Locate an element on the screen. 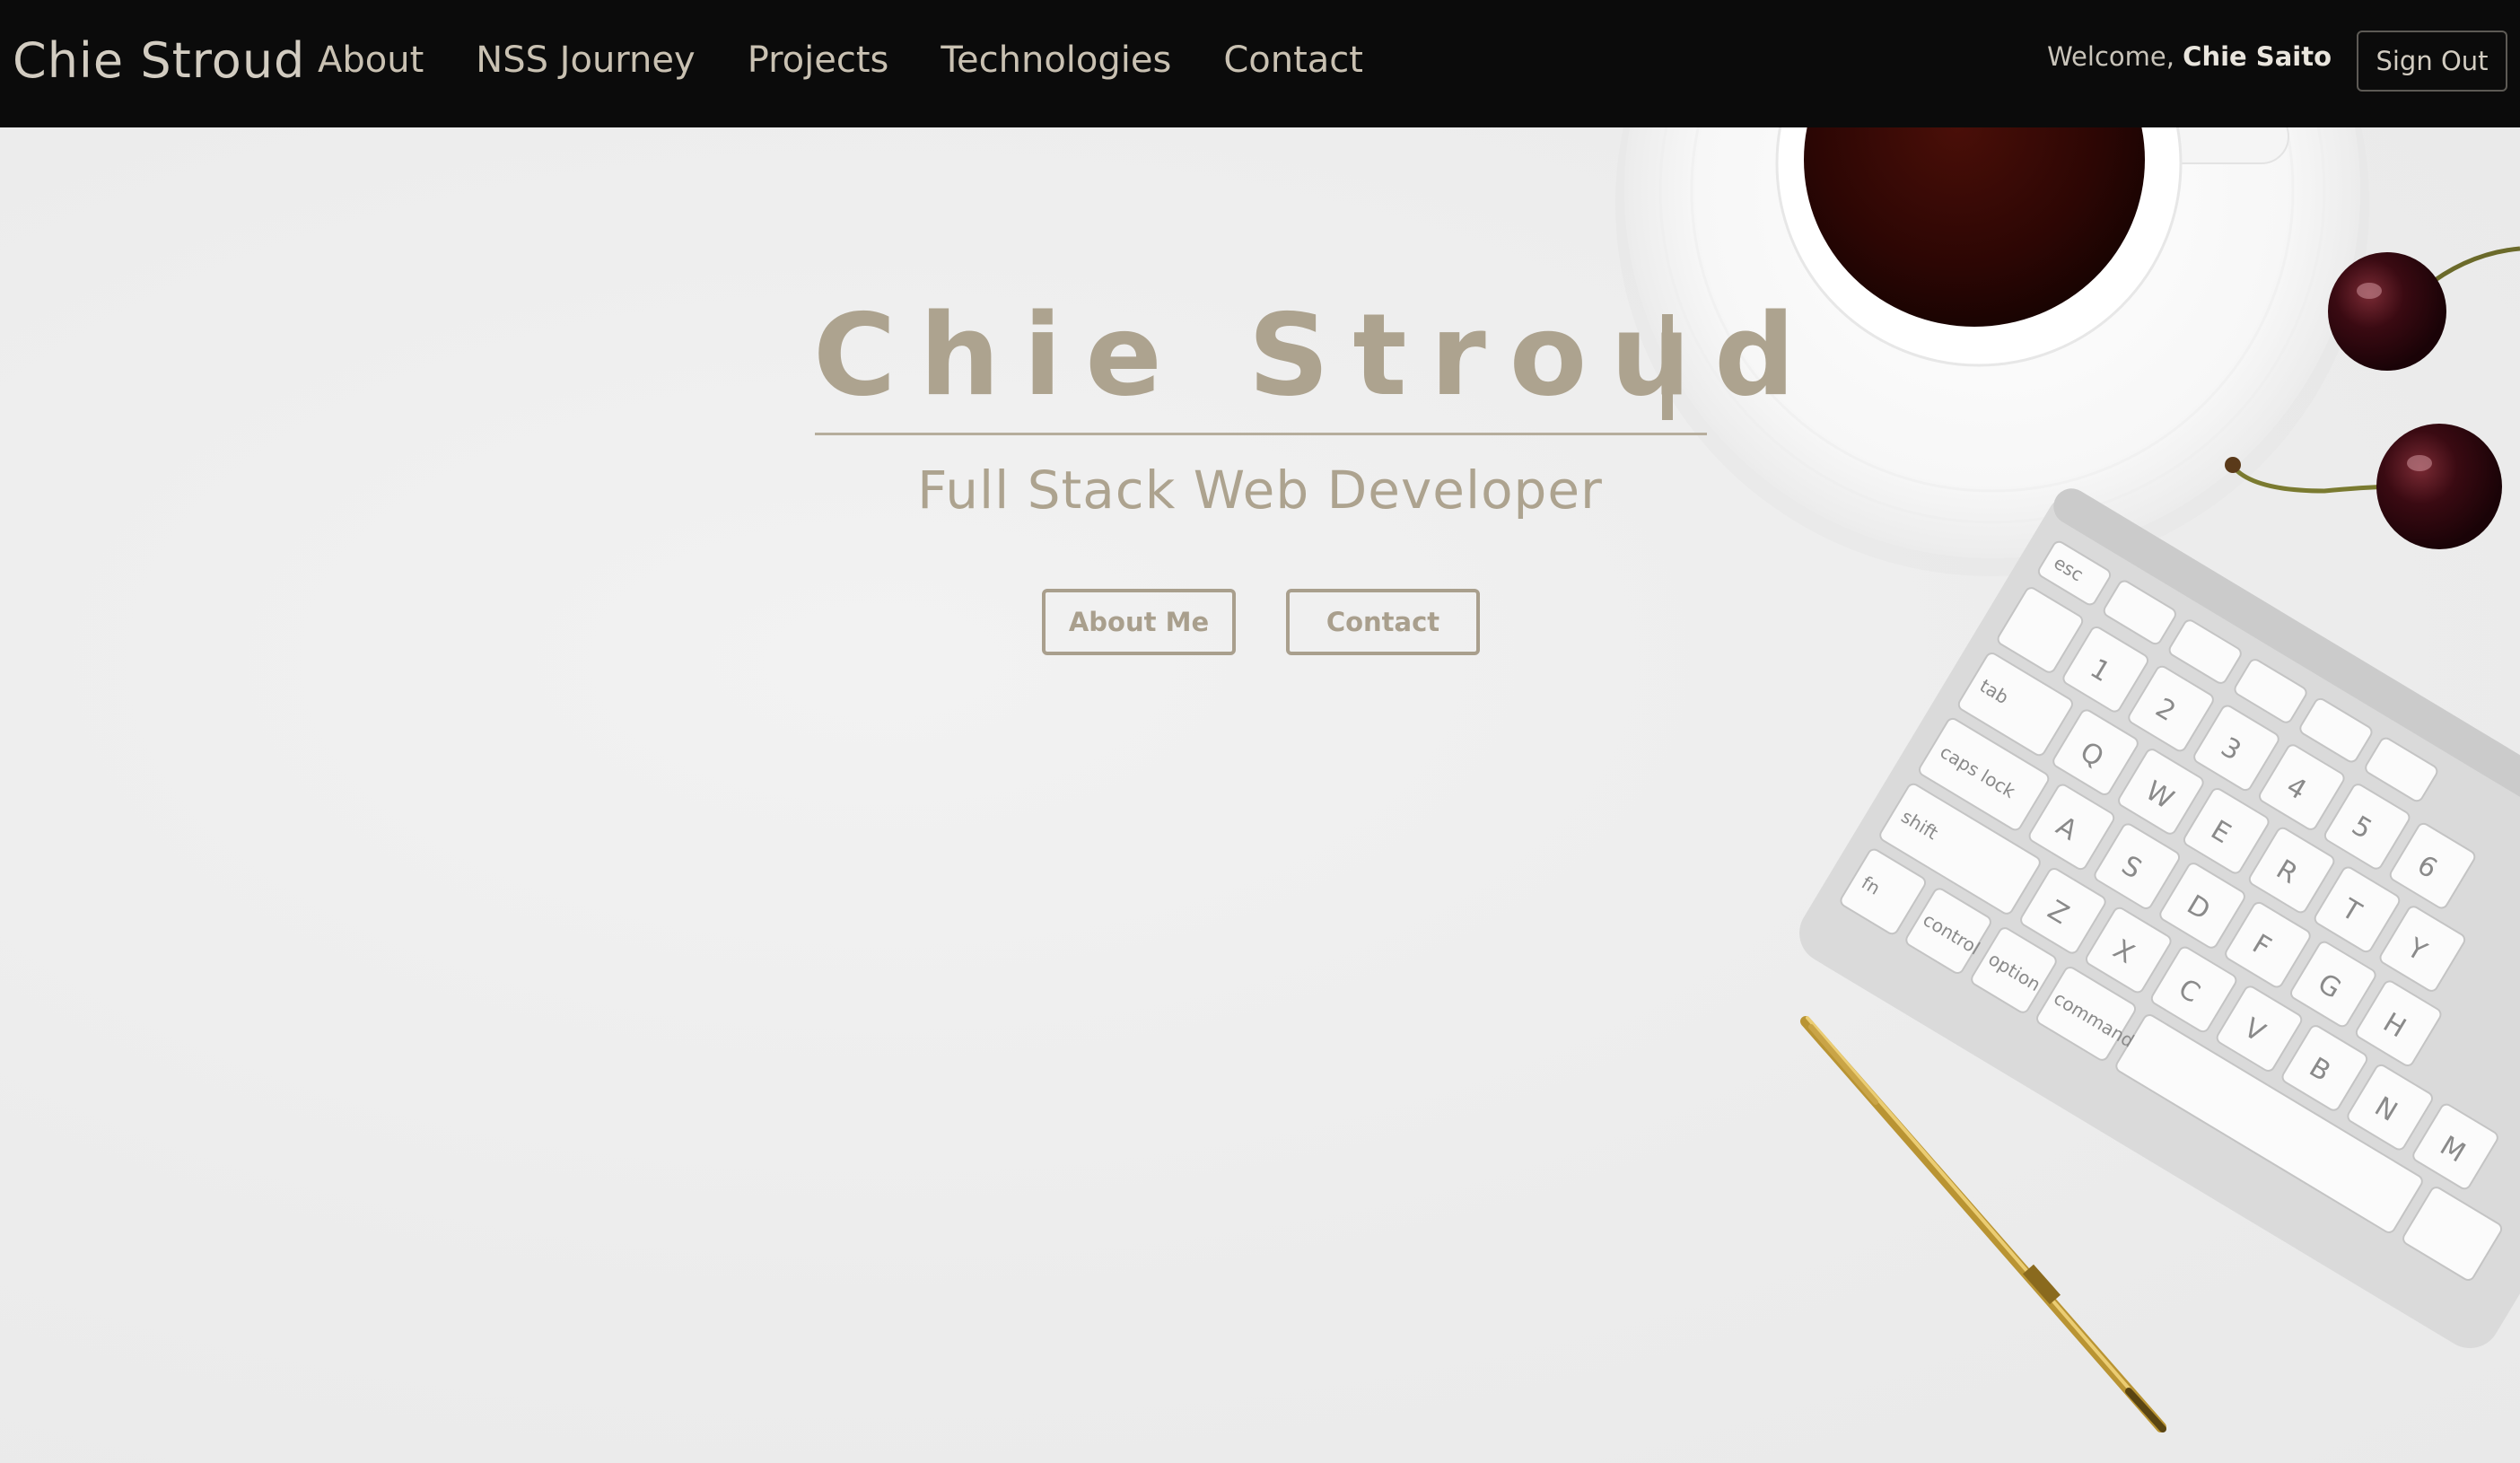  about-me-button: About Me is located at coordinates (1139, 622).